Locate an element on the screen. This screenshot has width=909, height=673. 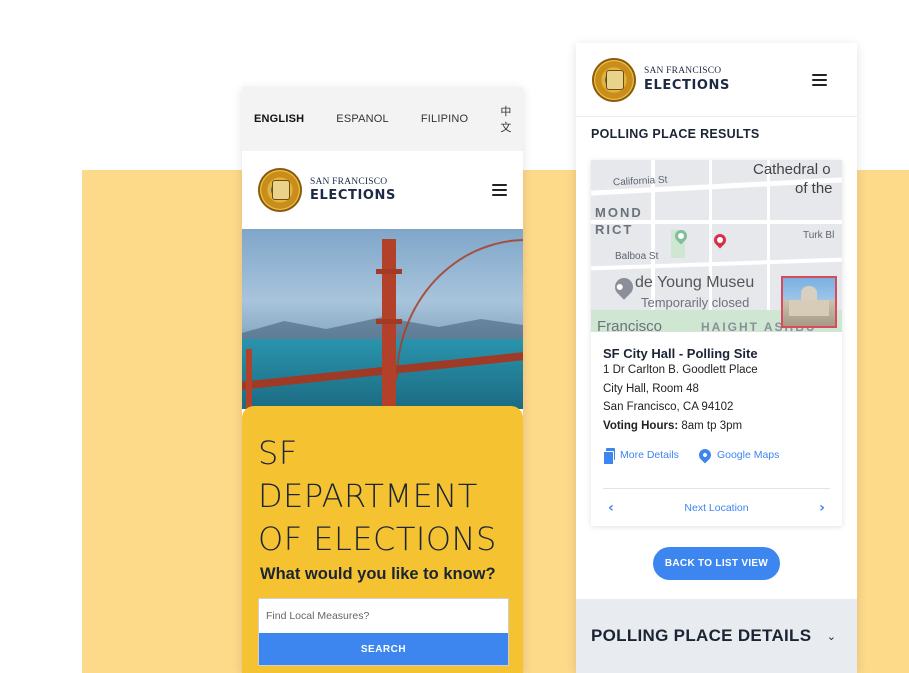
page-title: SF DEPARTMENT OF ELECTIONS is located at coordinates (382, 496).